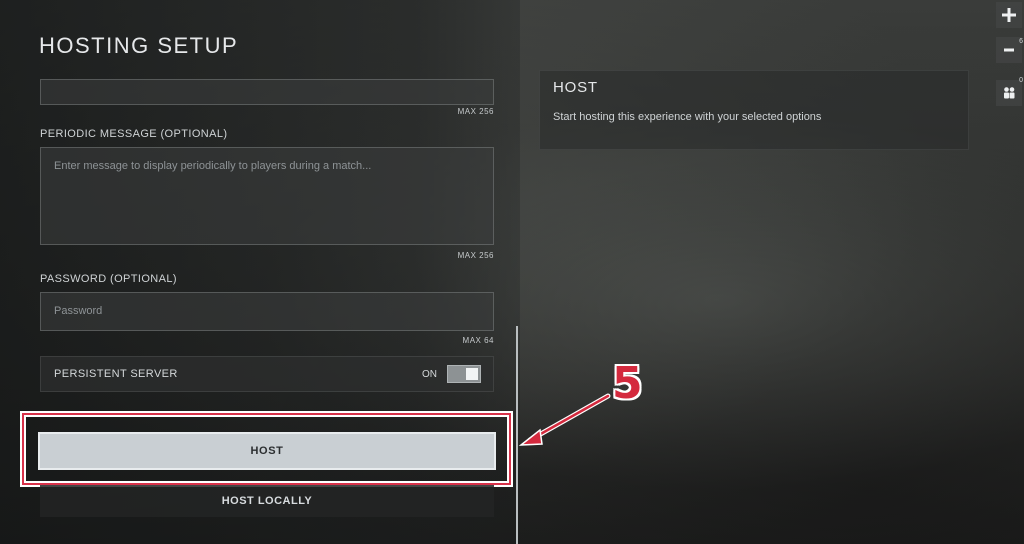 This screenshot has width=1024, height=544. Describe the element at coordinates (1009, 50) in the screenshot. I see `minus-icon` at that location.